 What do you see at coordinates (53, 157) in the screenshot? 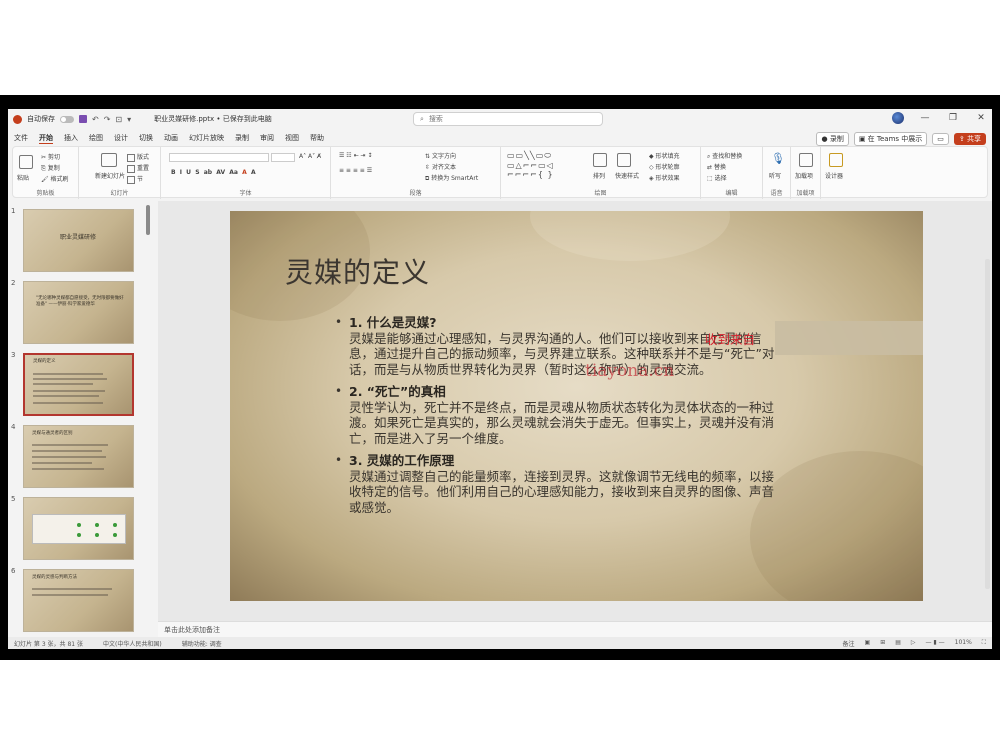
I see `cut-label: 剪切` at bounding box center [53, 157].